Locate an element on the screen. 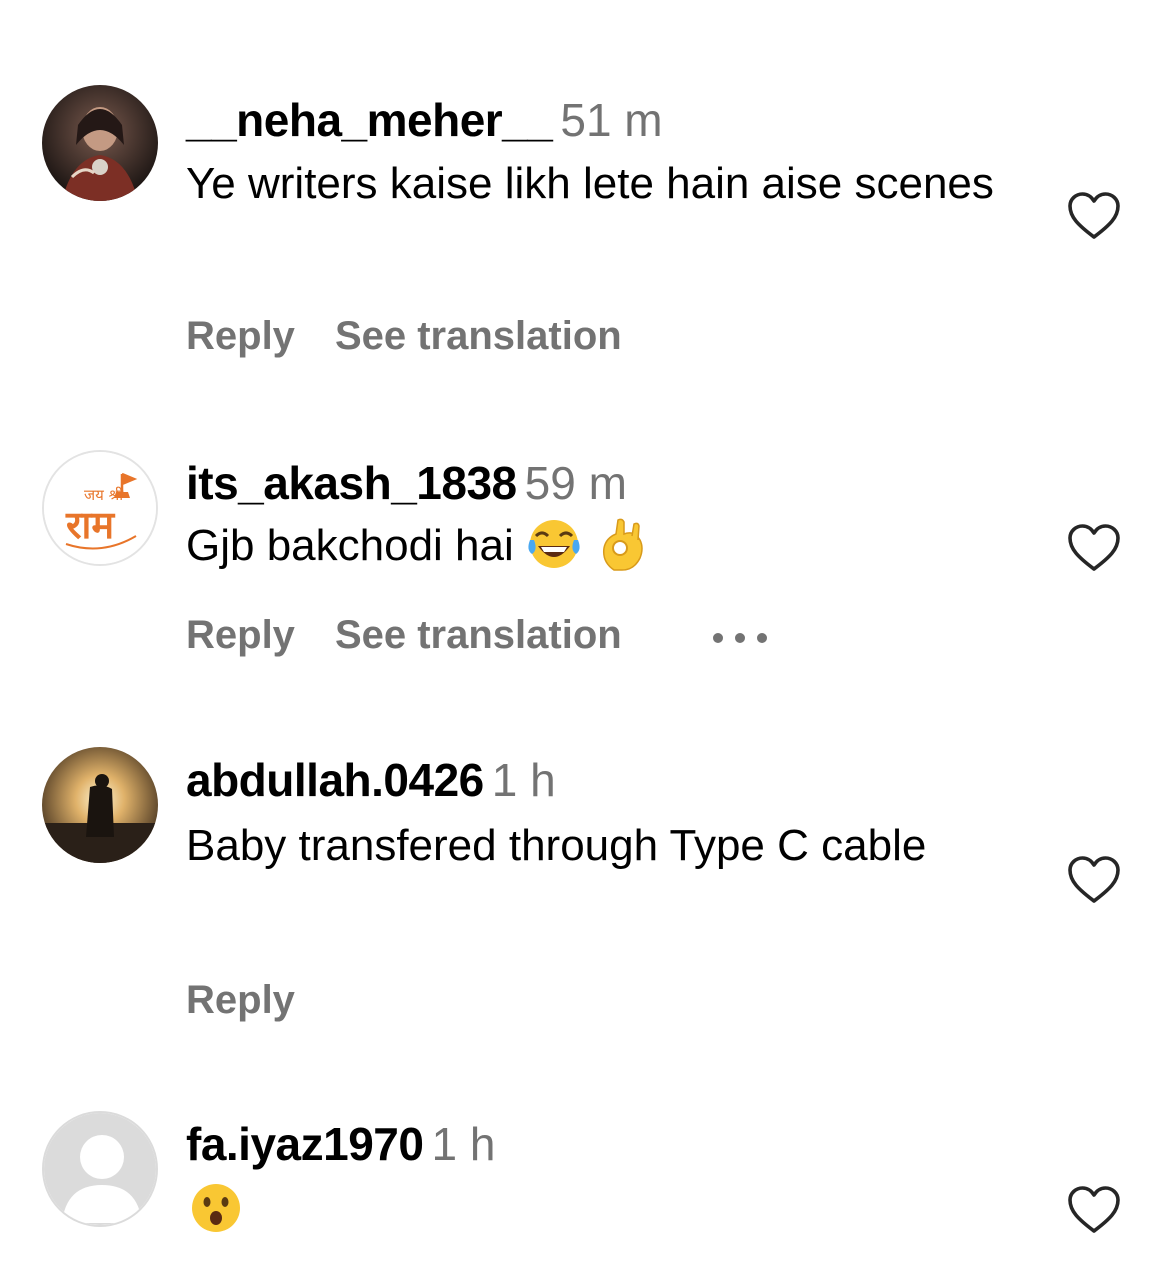 The image size is (1160, 1281). user-avatar: जय श्री राम is located at coordinates (100, 508).